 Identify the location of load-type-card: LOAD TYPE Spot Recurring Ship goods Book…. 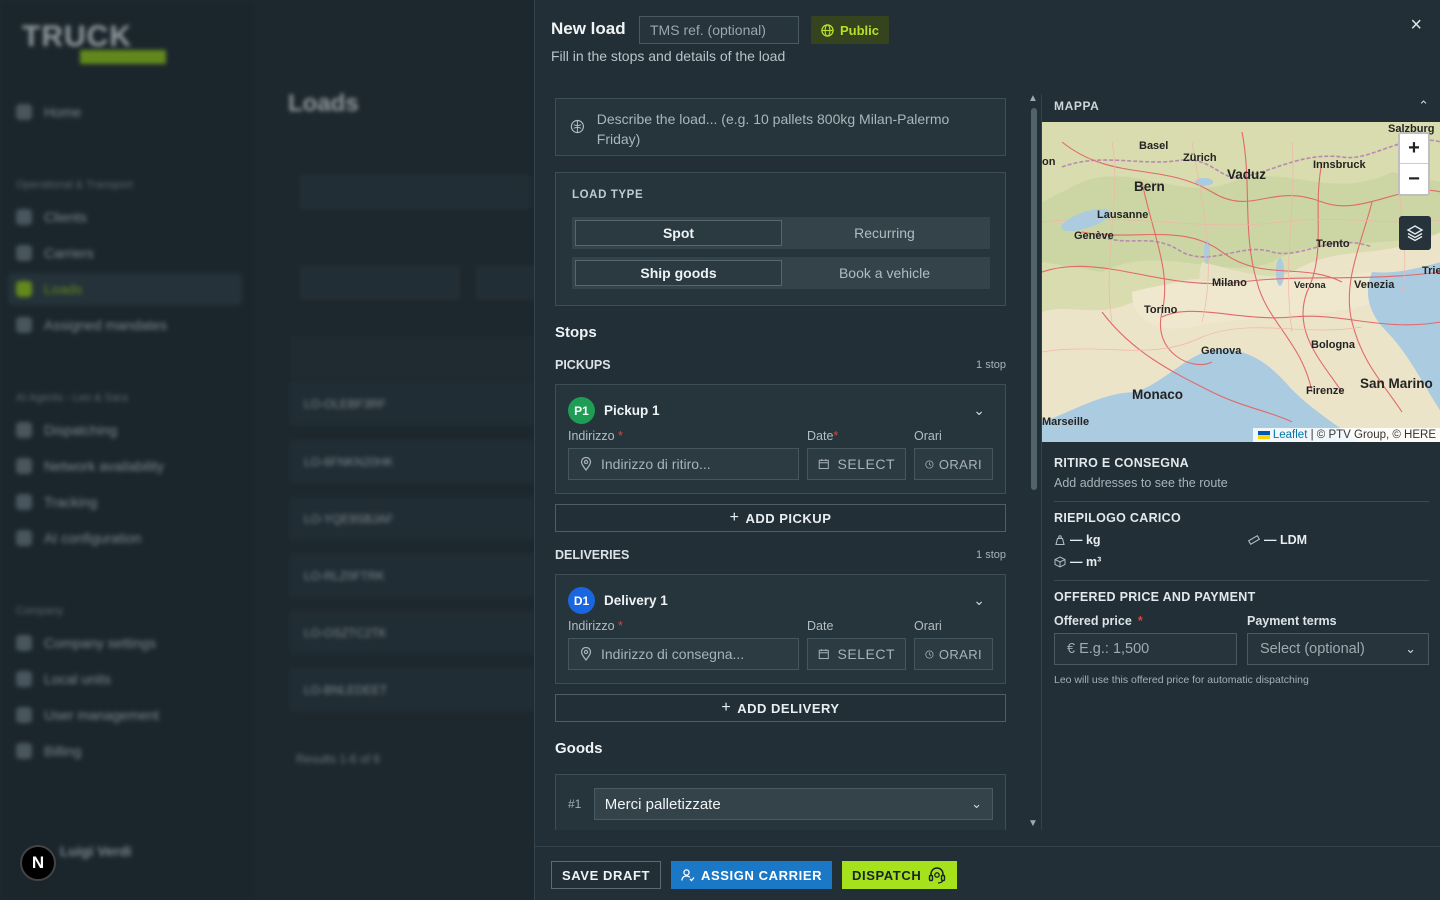
(780, 239).